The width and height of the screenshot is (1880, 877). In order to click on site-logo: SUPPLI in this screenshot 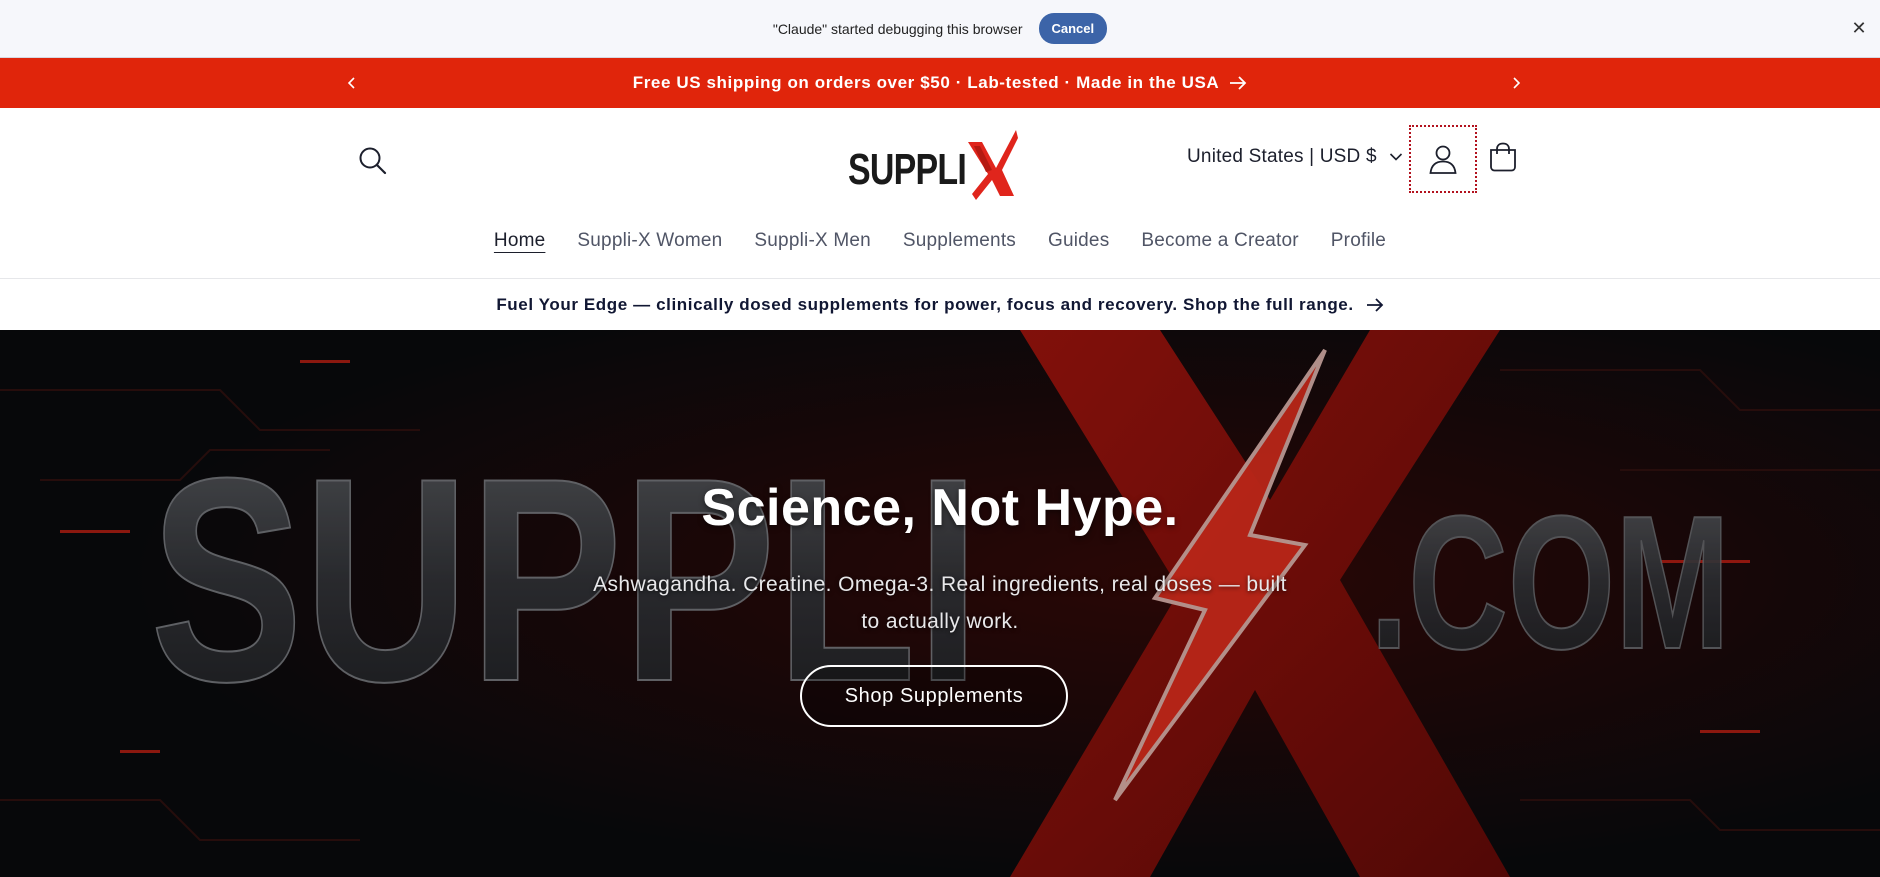, I will do `click(934, 163)`.